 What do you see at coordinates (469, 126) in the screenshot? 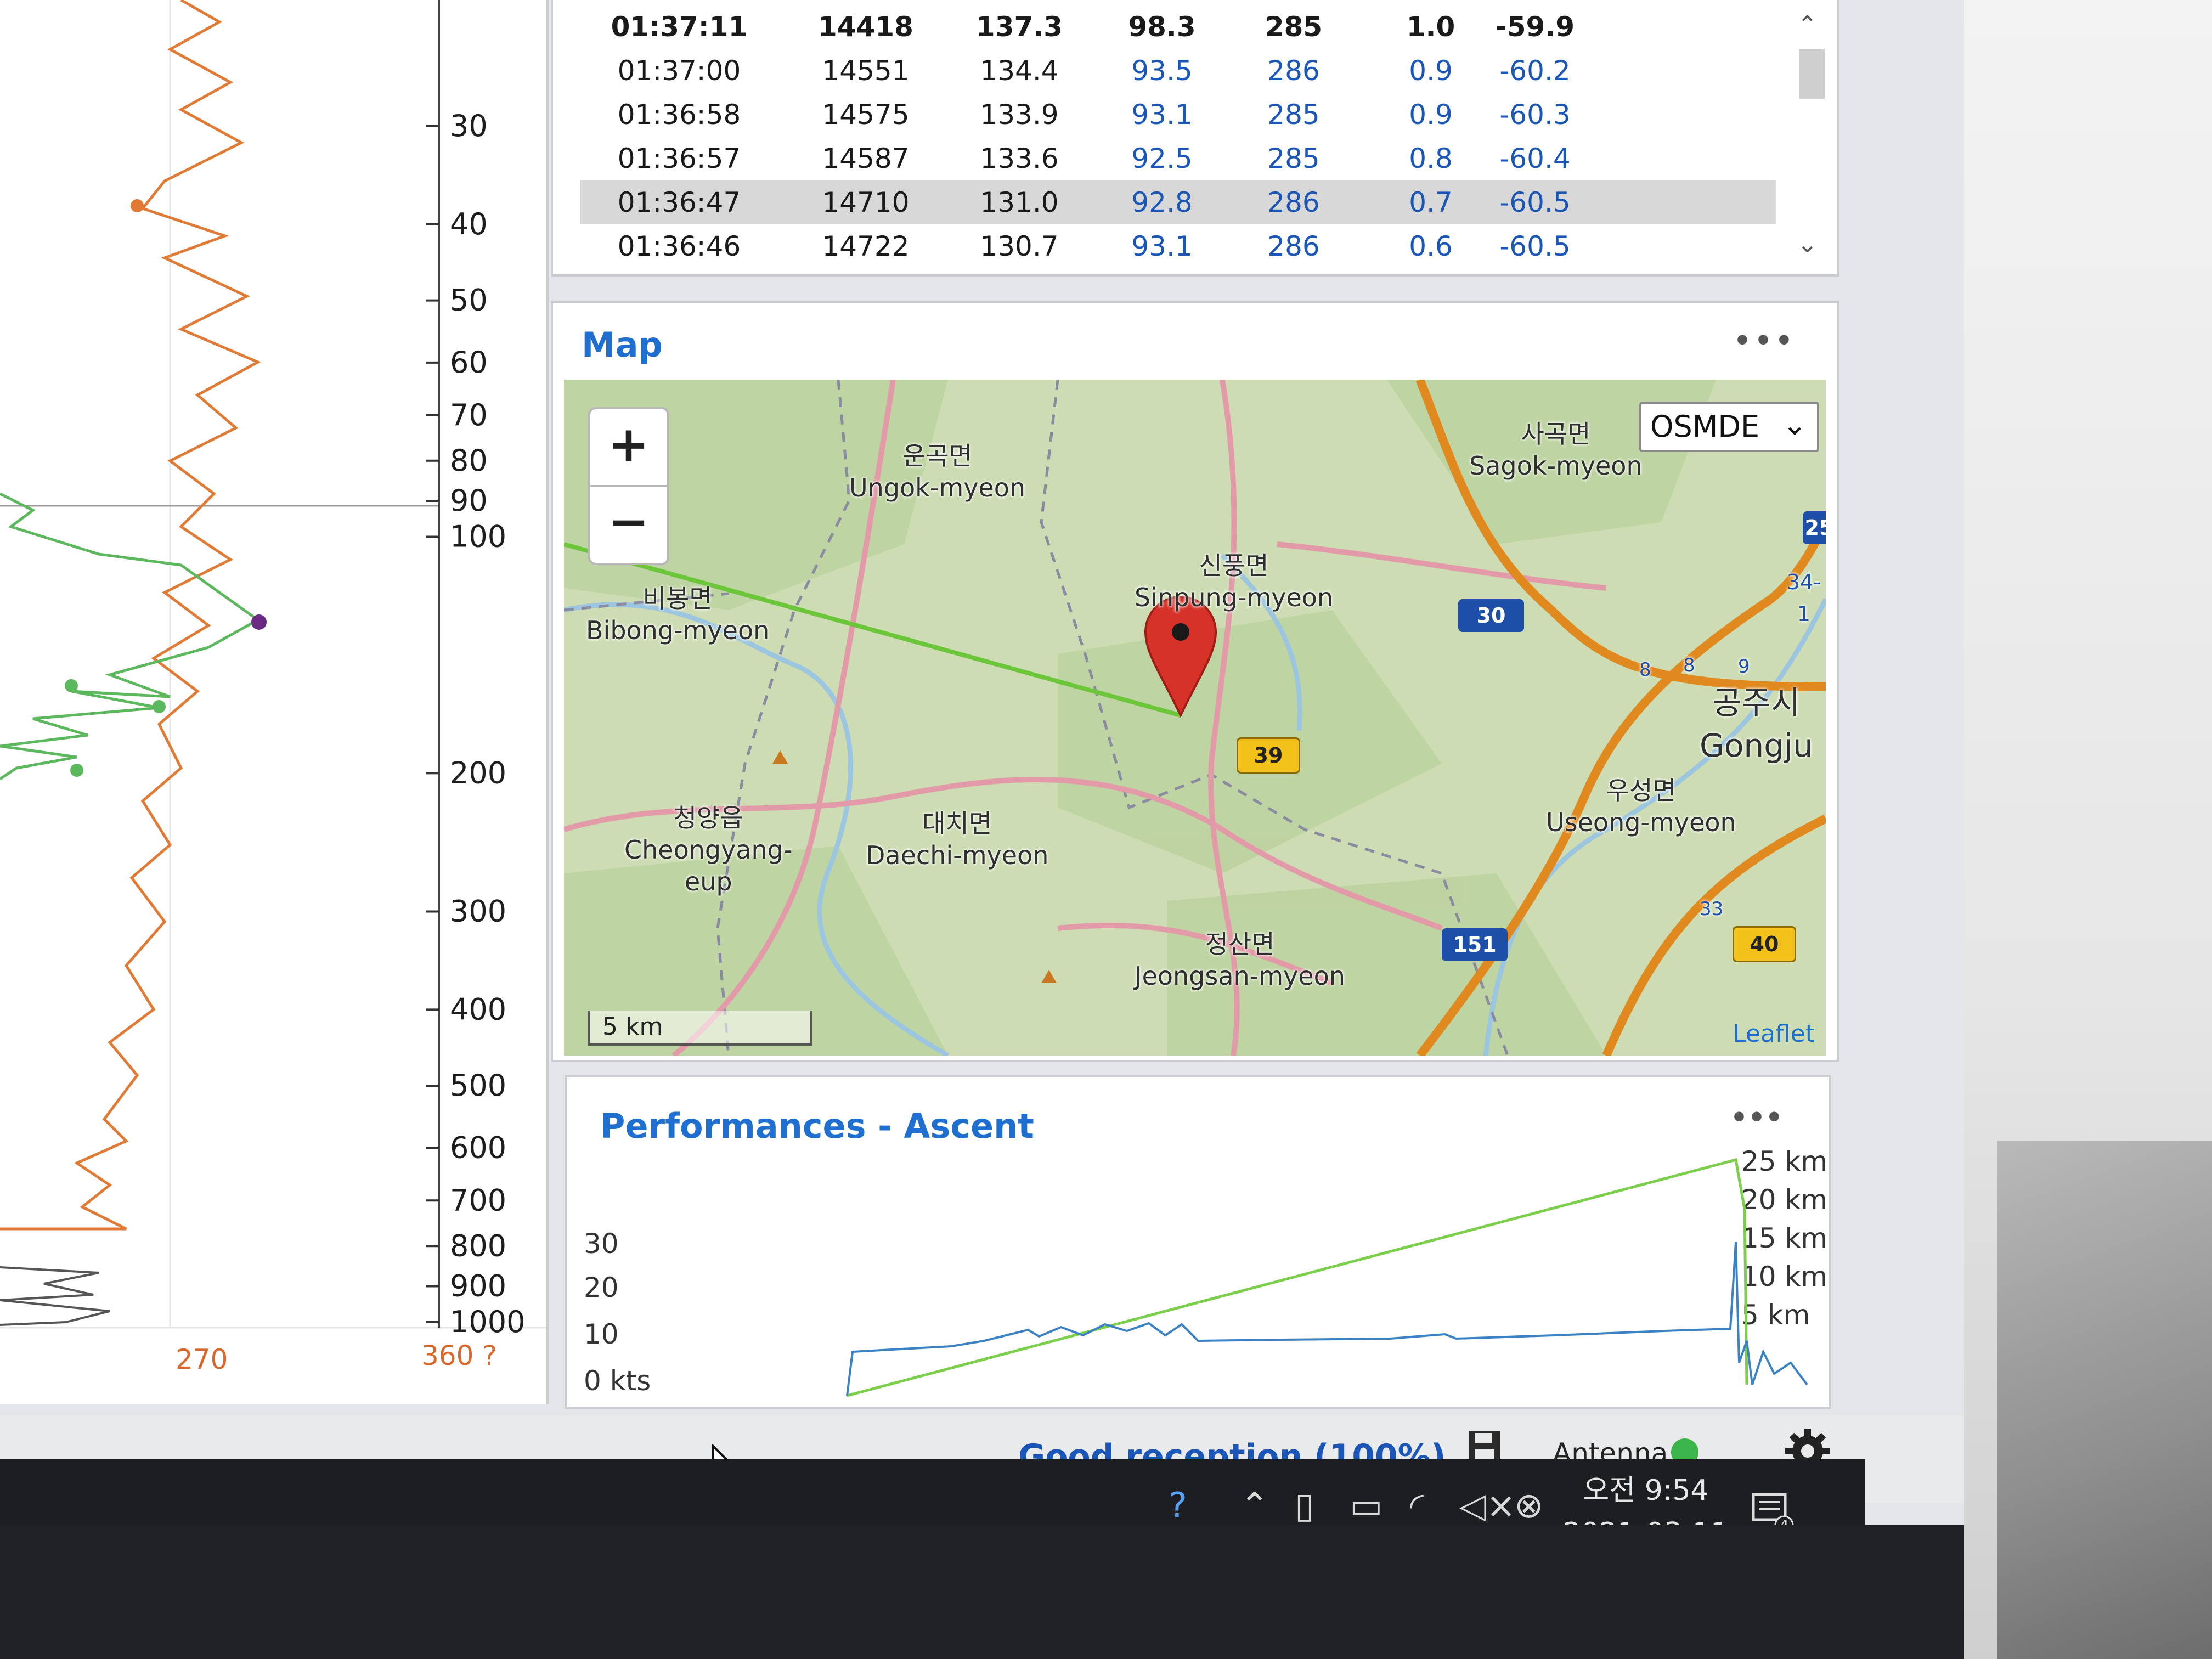
I see `pressure-tick-label: 30` at bounding box center [469, 126].